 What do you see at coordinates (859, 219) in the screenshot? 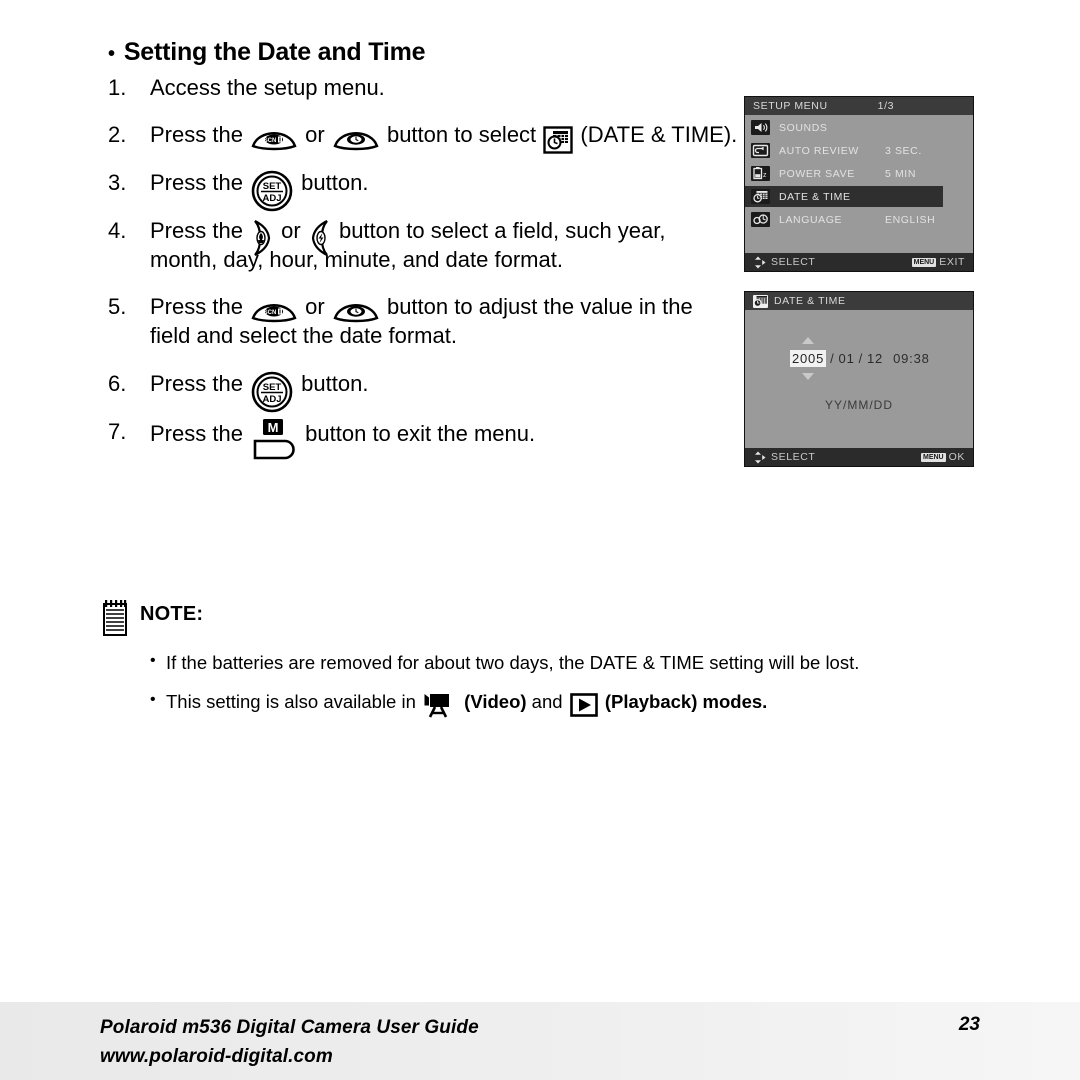
I see `menu-row-language: LANGUAGE ENGLISH` at bounding box center [859, 219].